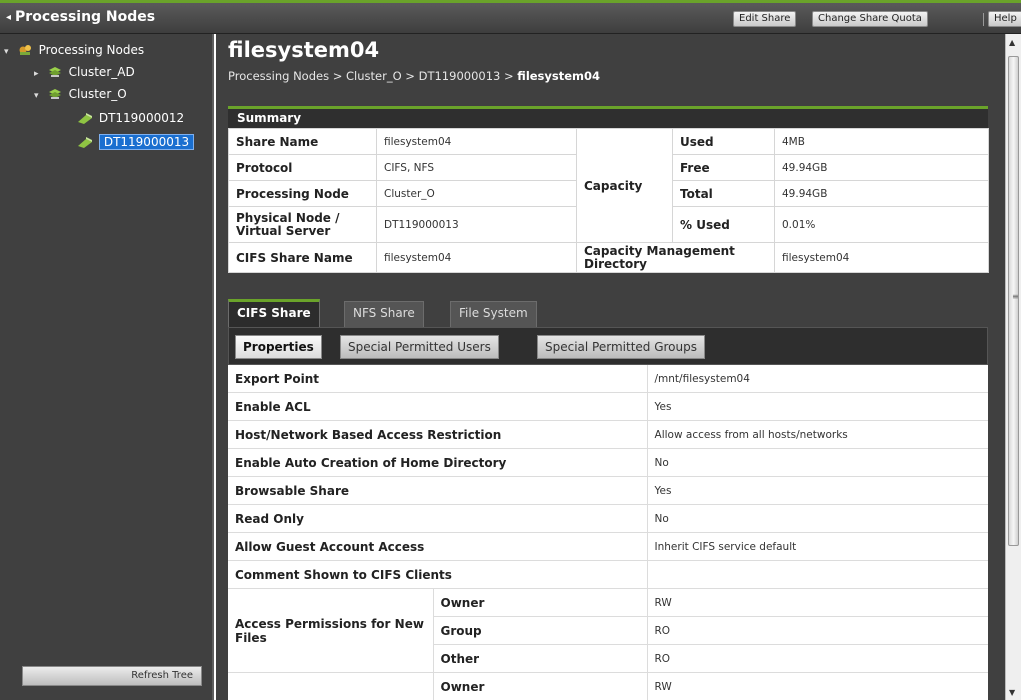 This screenshot has width=1021, height=700. What do you see at coordinates (723, 193) in the screenshot?
I see `total-label: Total` at bounding box center [723, 193].